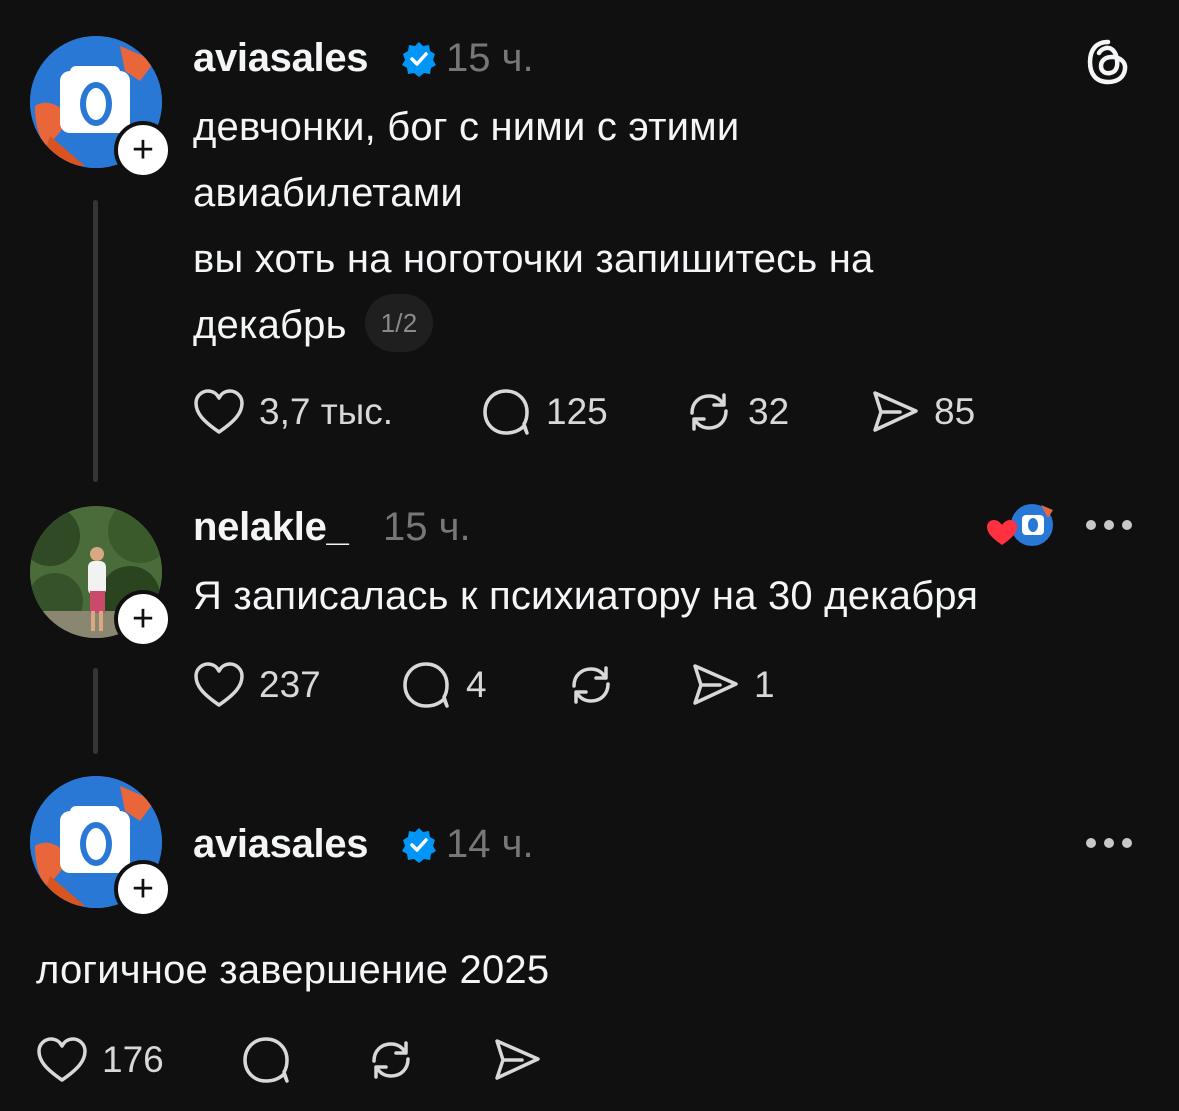 The width and height of the screenshot is (1179, 1111). Describe the element at coordinates (586, 596) in the screenshot. I see `post-text: Я записалась к психиатору на 30 декабря` at that location.